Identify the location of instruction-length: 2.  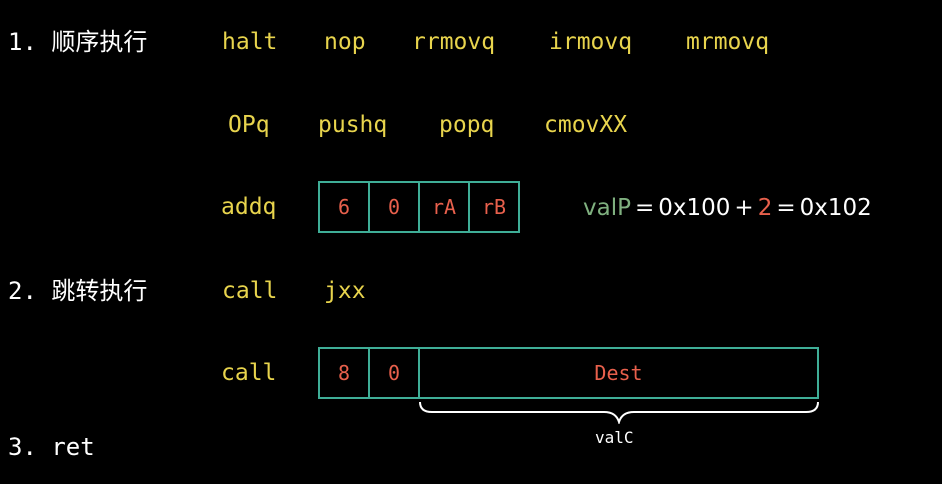
(765, 208).